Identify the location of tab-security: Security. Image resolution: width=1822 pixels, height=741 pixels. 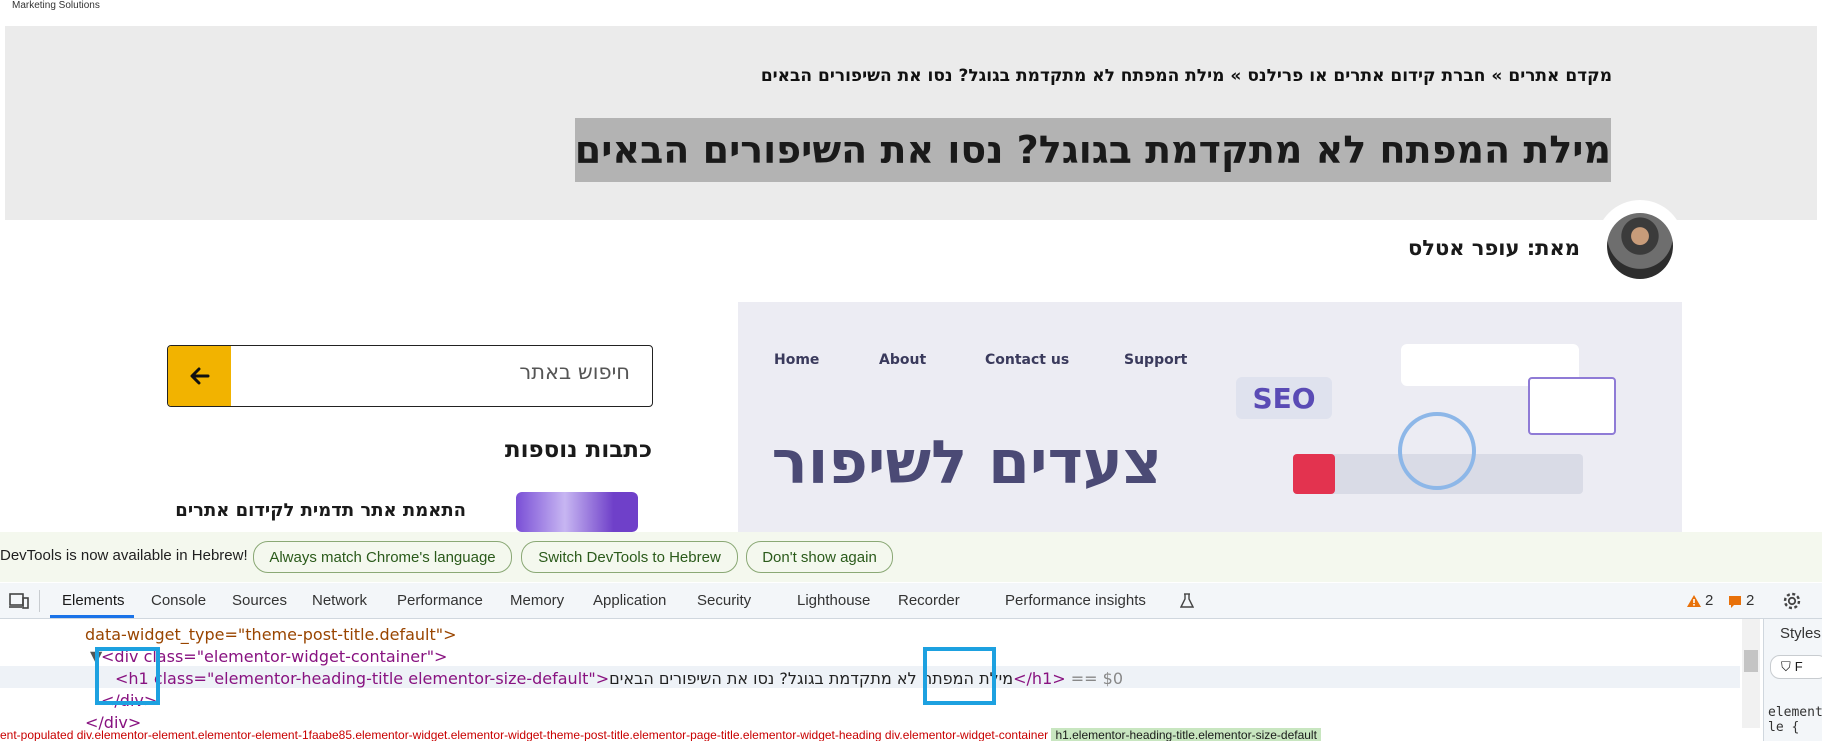
(724, 600).